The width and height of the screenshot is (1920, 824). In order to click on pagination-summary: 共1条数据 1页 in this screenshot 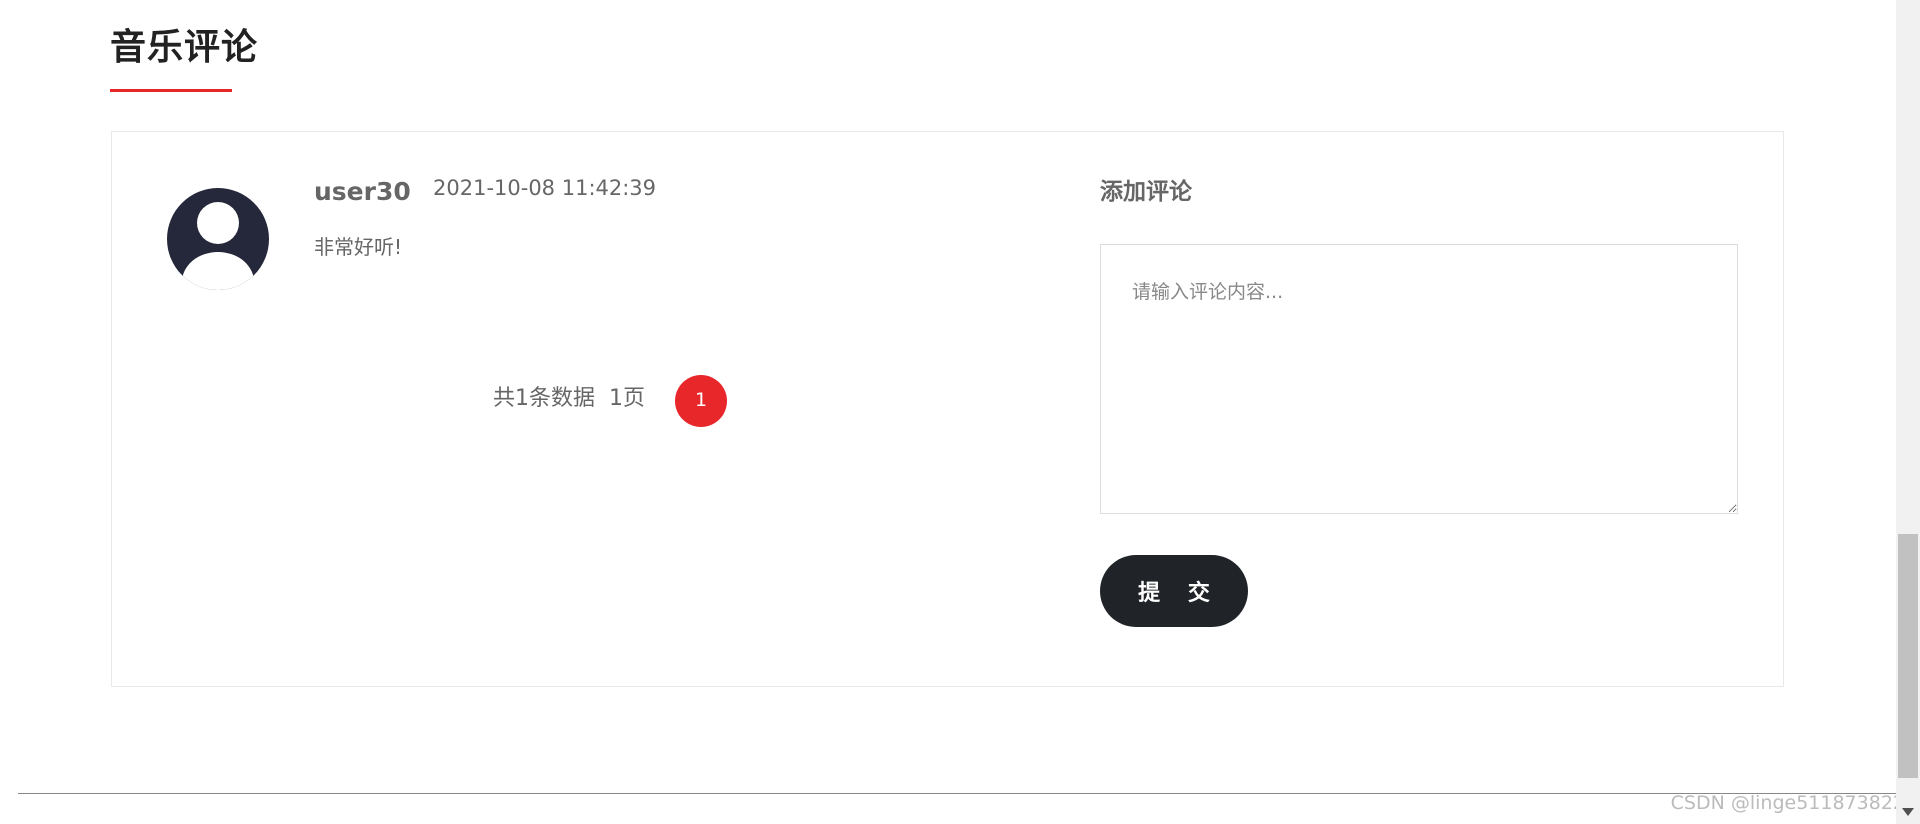, I will do `click(569, 398)`.